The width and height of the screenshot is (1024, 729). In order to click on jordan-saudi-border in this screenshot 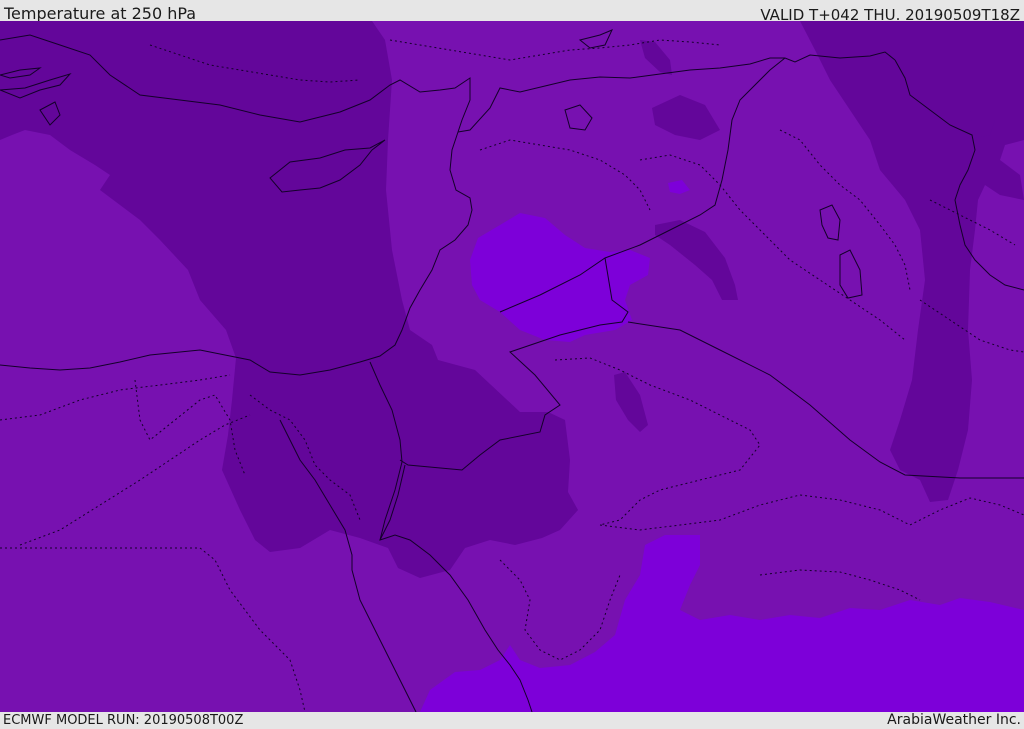, I will do `click(514, 364)`.